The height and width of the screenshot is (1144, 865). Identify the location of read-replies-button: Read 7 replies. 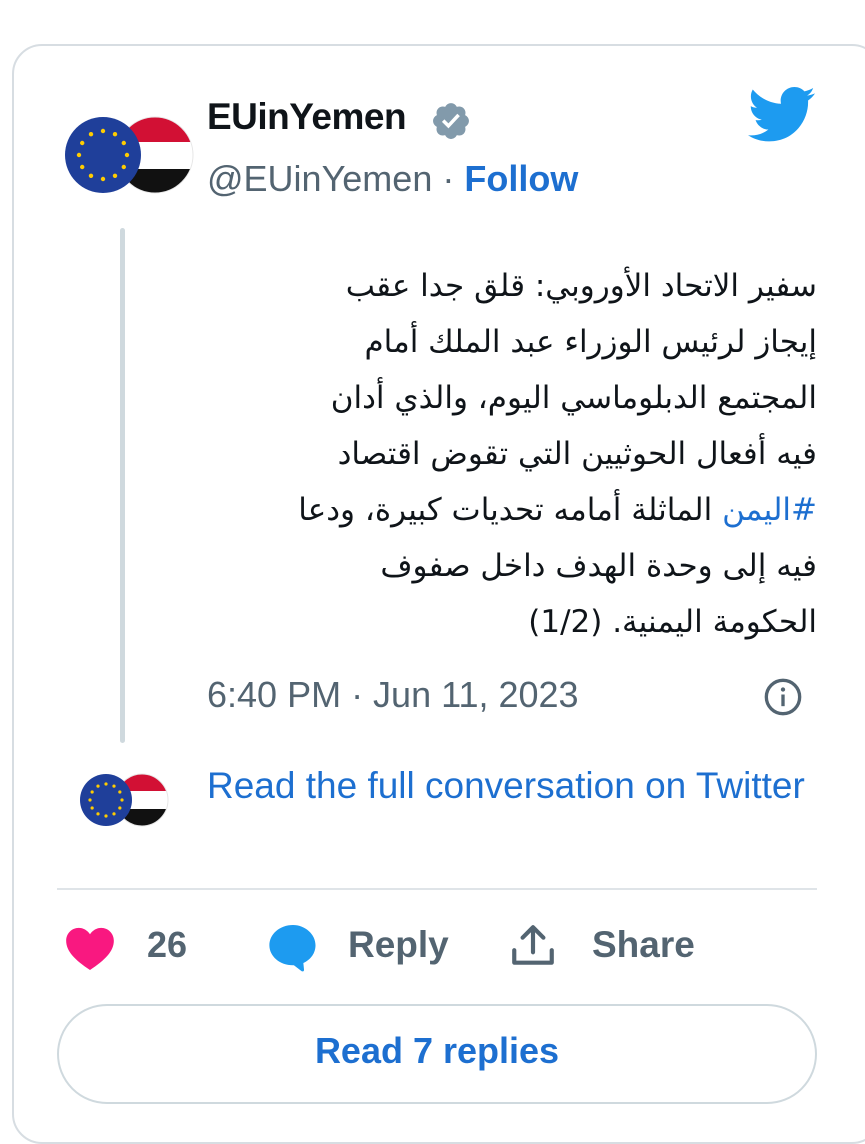
(437, 1054).